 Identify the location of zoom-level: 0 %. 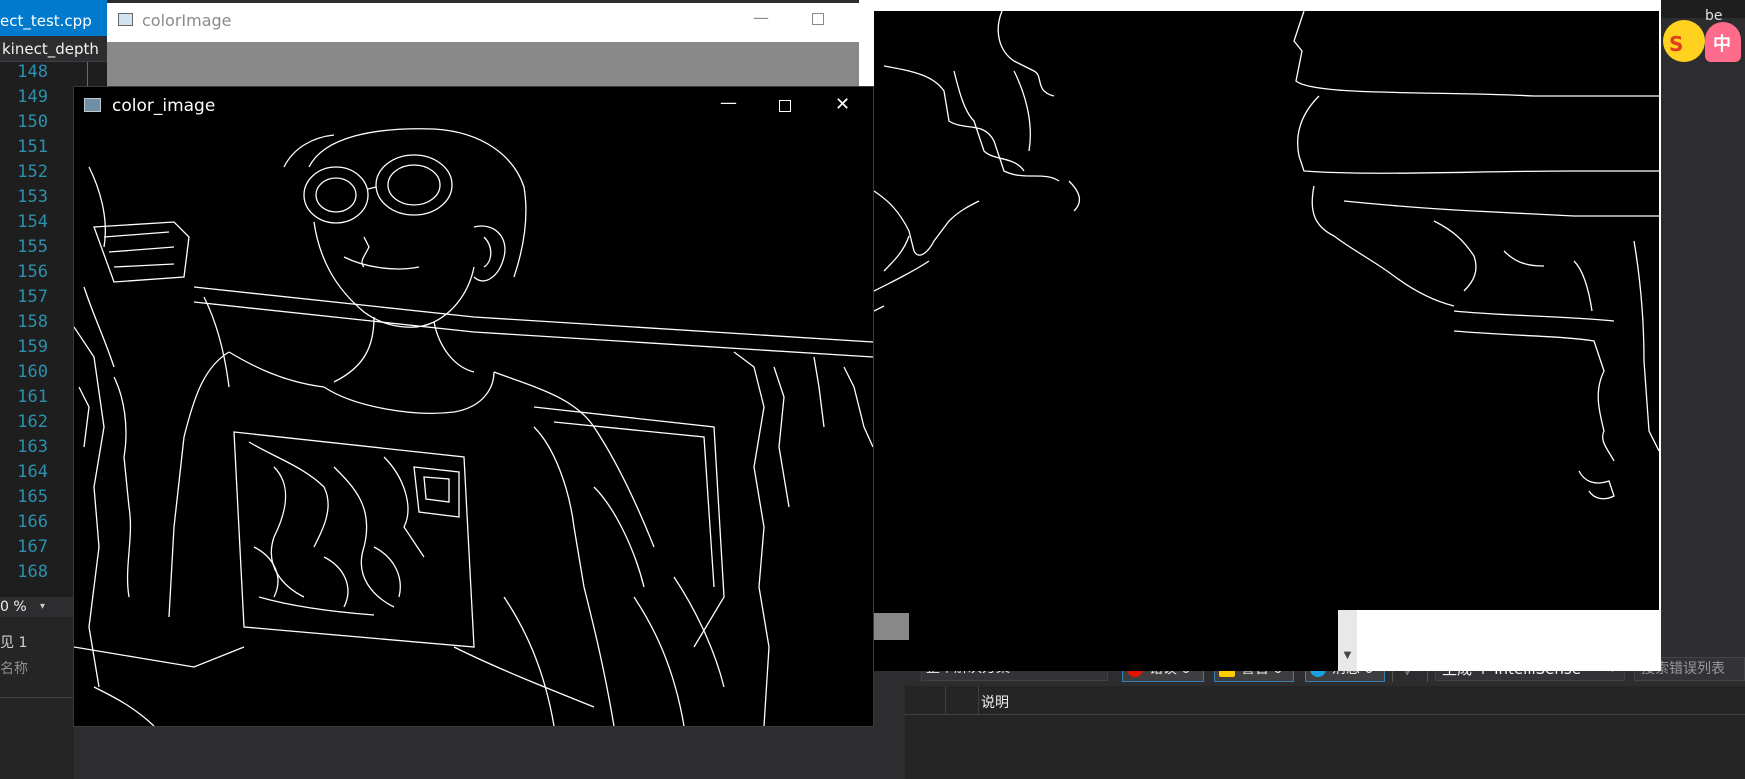
(37, 607).